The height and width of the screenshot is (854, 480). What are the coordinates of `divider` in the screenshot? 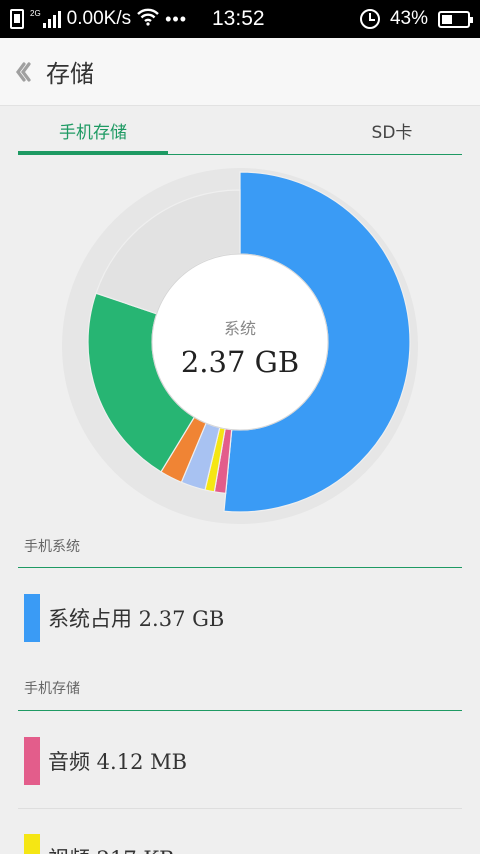 It's located at (240, 808).